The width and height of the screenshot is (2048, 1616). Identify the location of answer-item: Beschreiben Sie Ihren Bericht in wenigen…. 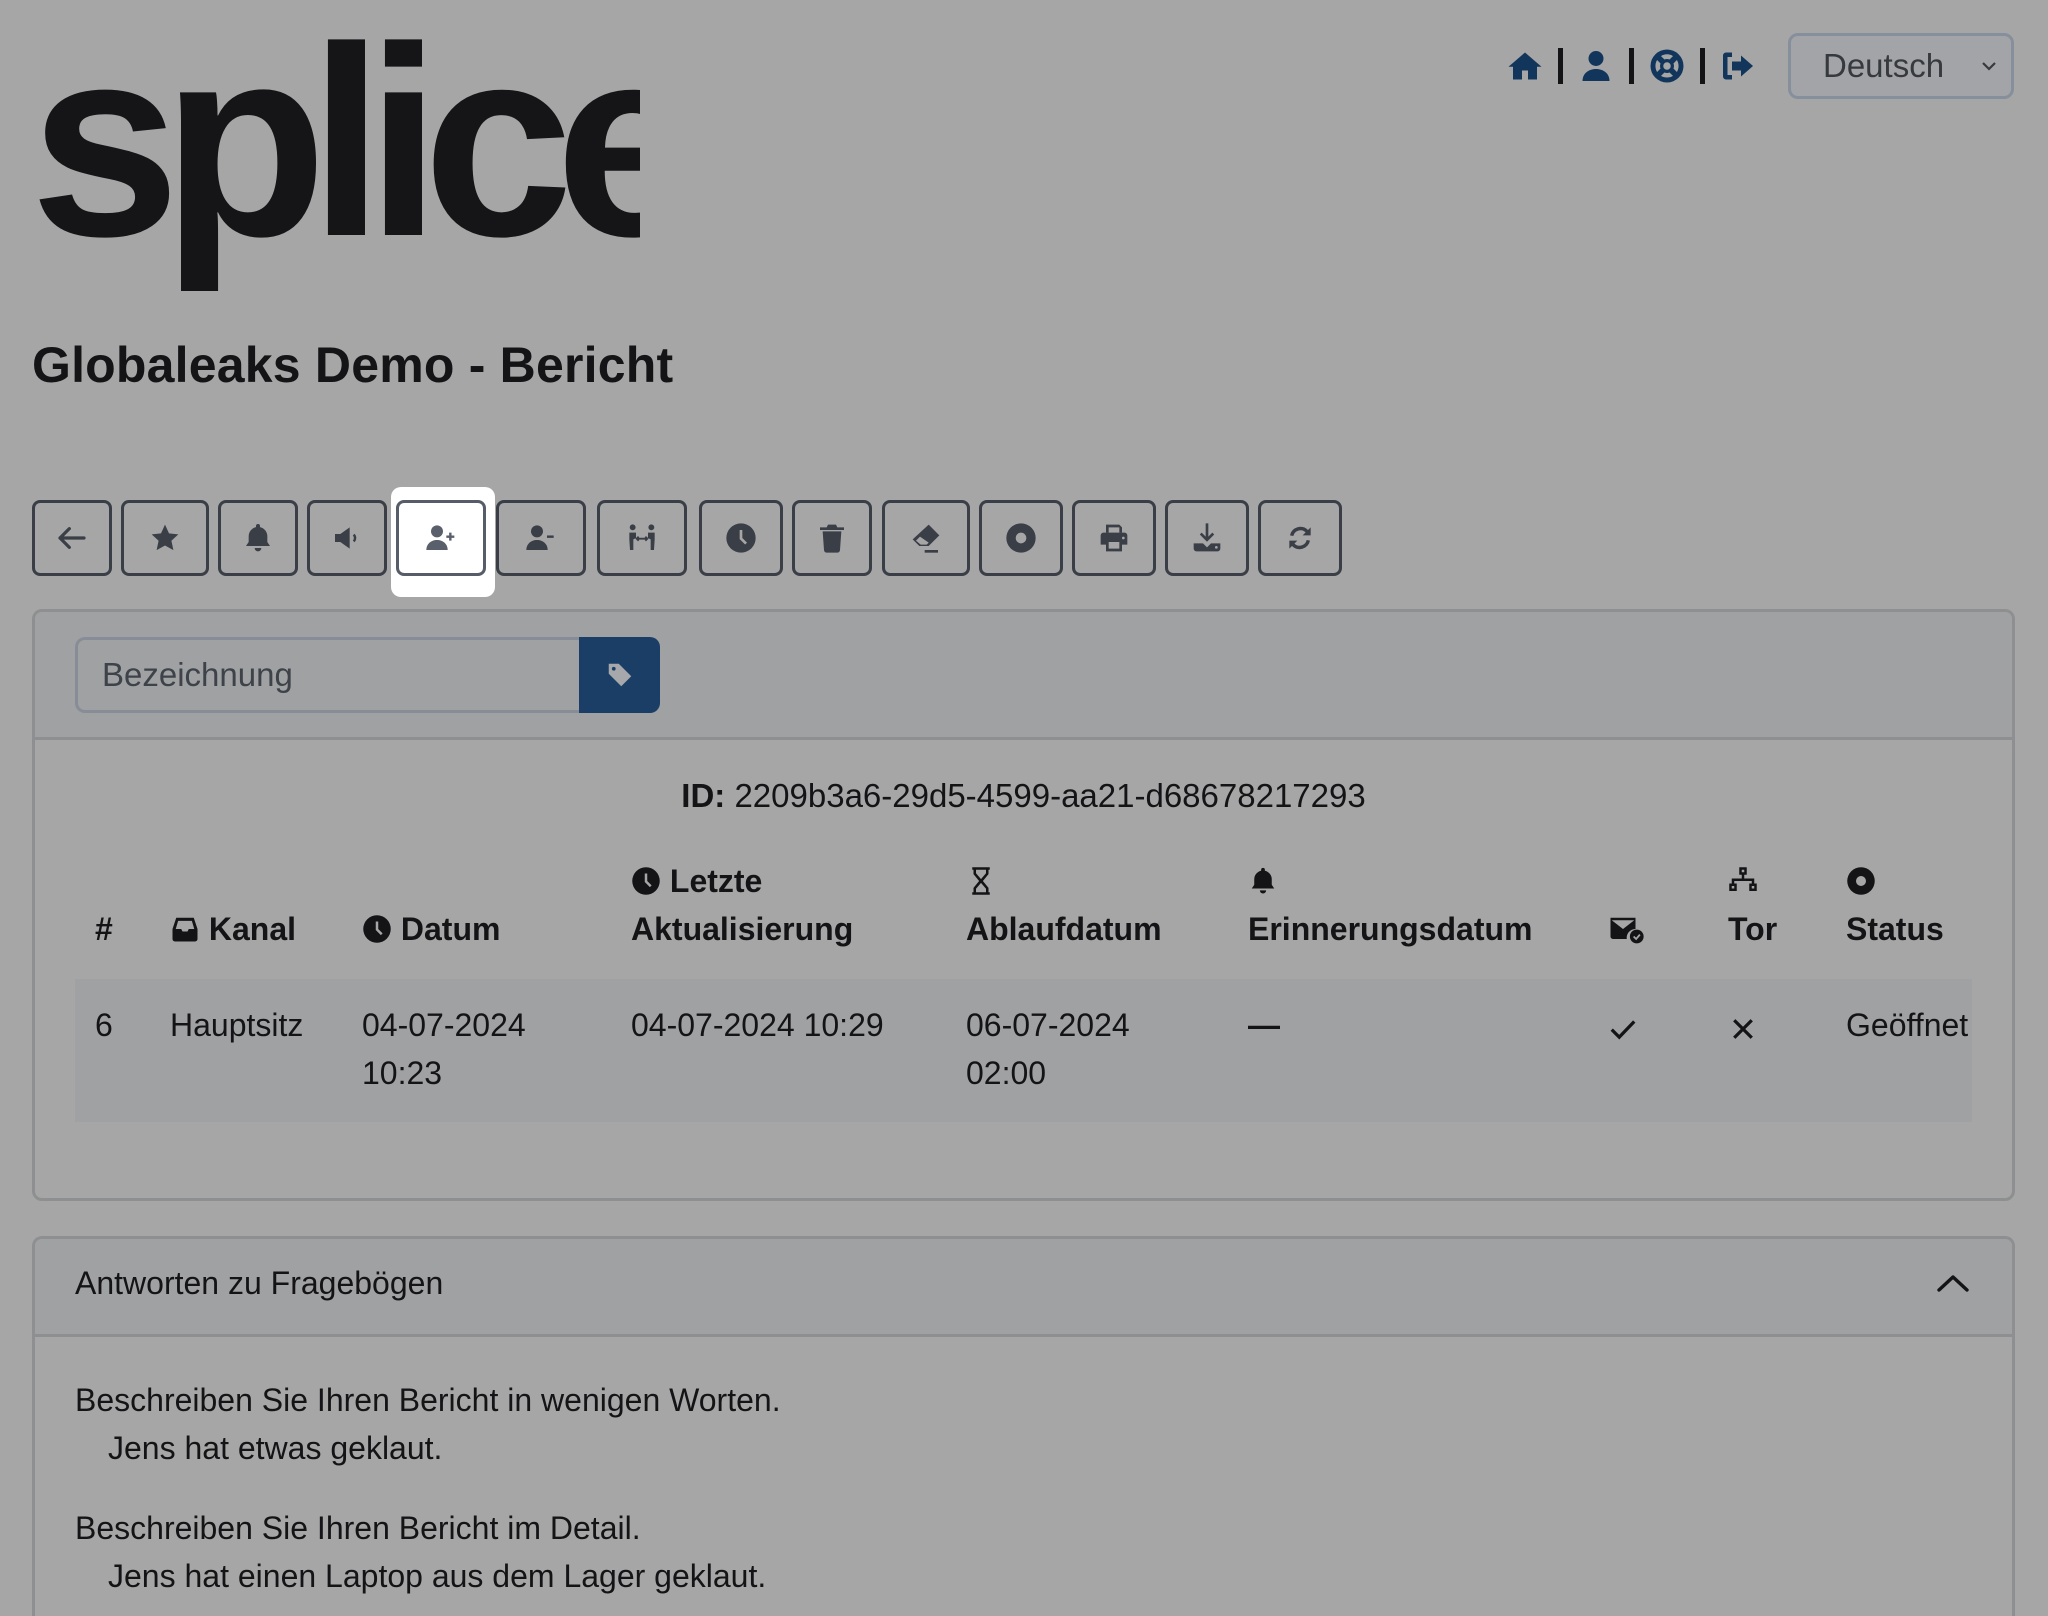
(428, 1424).